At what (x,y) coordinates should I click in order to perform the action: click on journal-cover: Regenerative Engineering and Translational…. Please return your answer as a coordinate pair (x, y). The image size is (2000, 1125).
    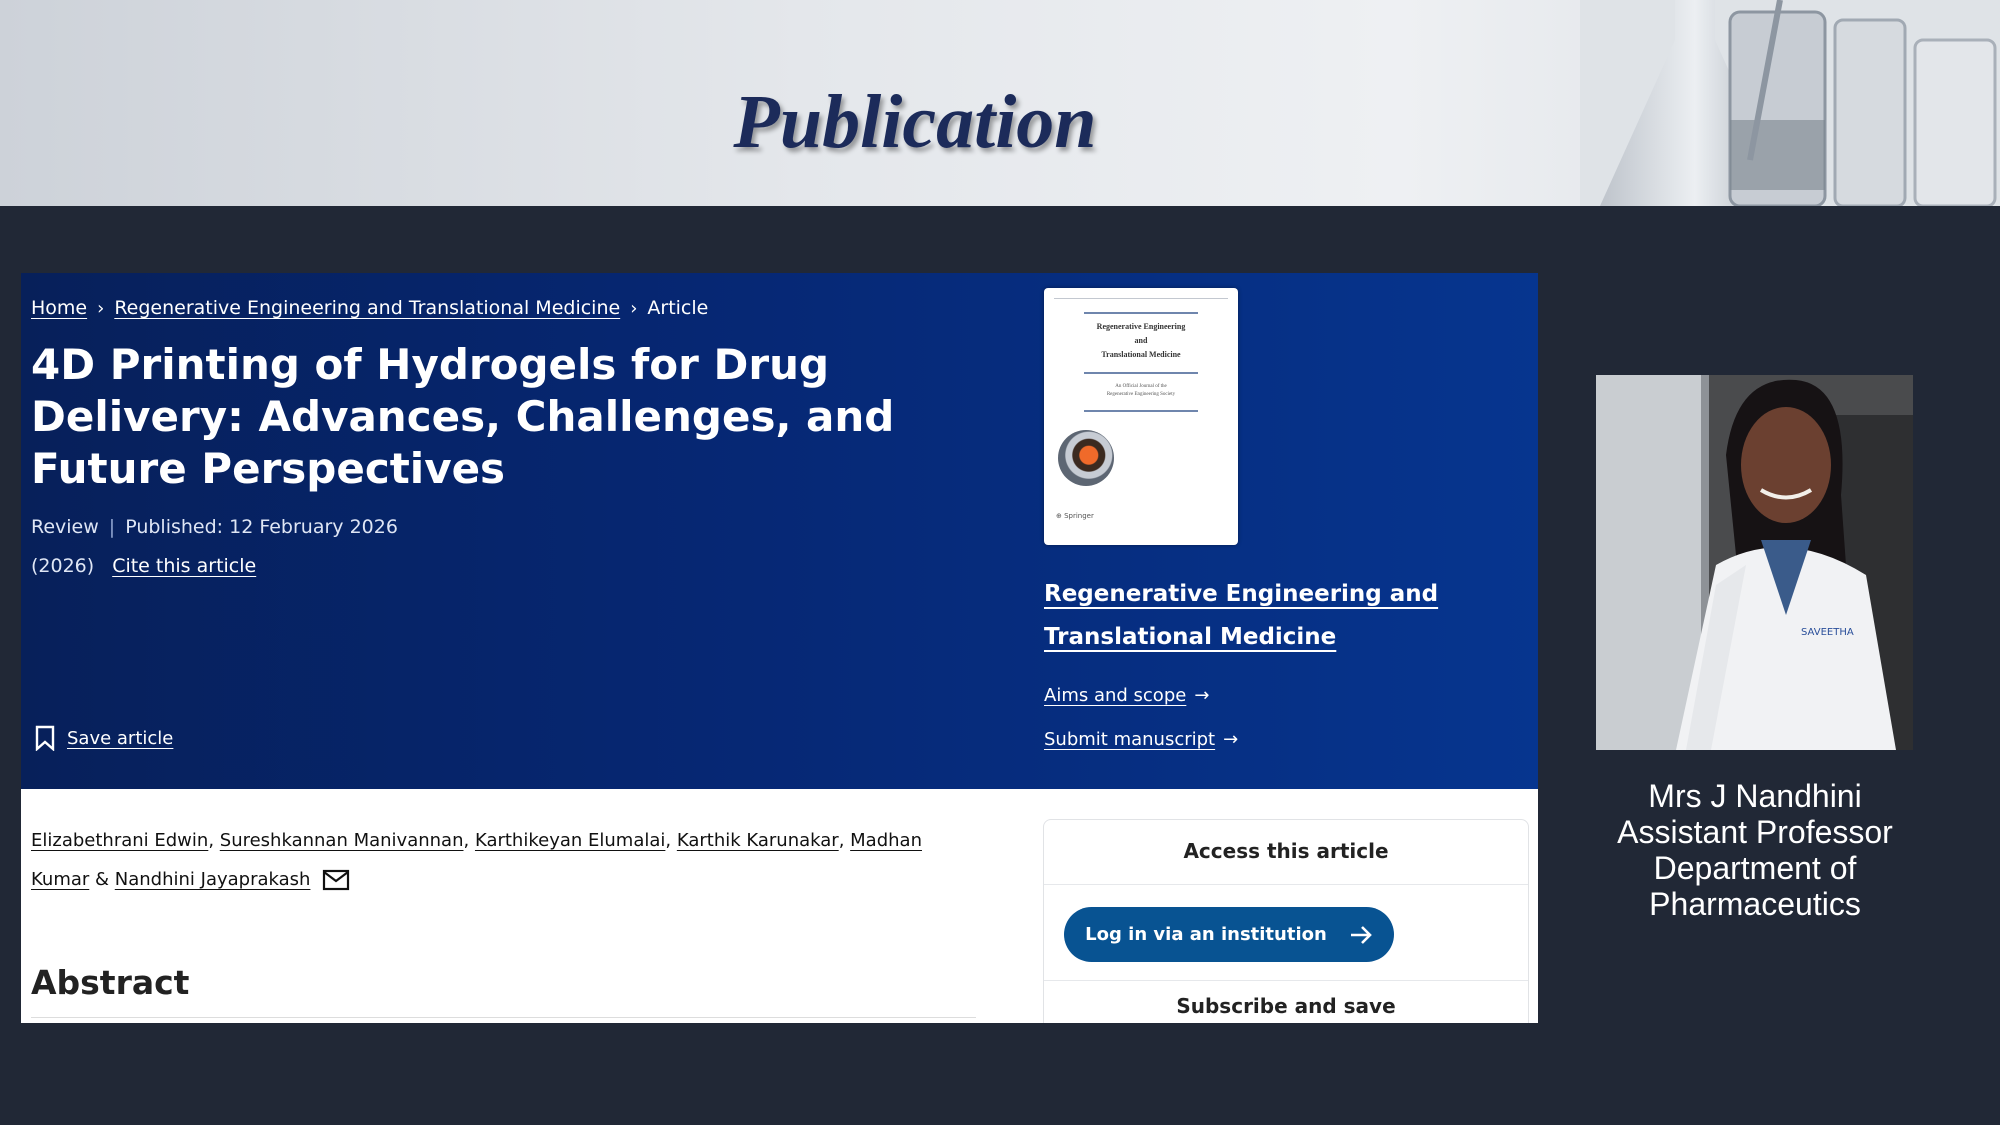
    Looking at the image, I should click on (1141, 416).